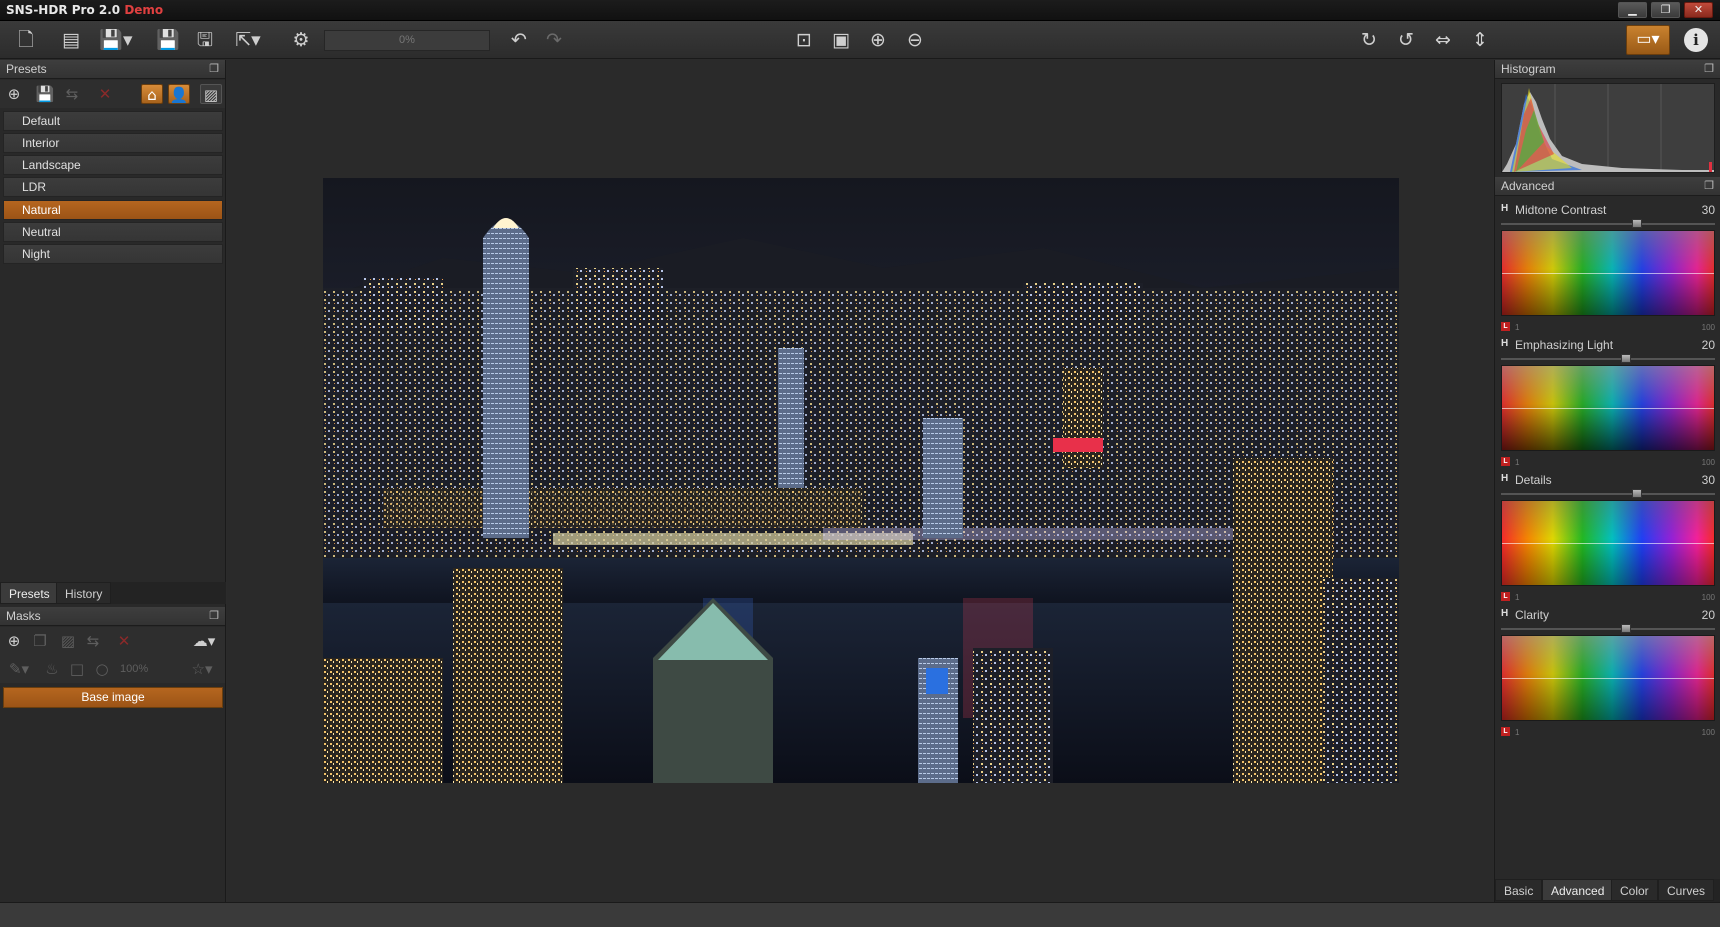 Image resolution: width=1720 pixels, height=927 pixels. I want to click on adjustment-emphasizing-light: H Emphasizing Light 20, so click(1608, 345).